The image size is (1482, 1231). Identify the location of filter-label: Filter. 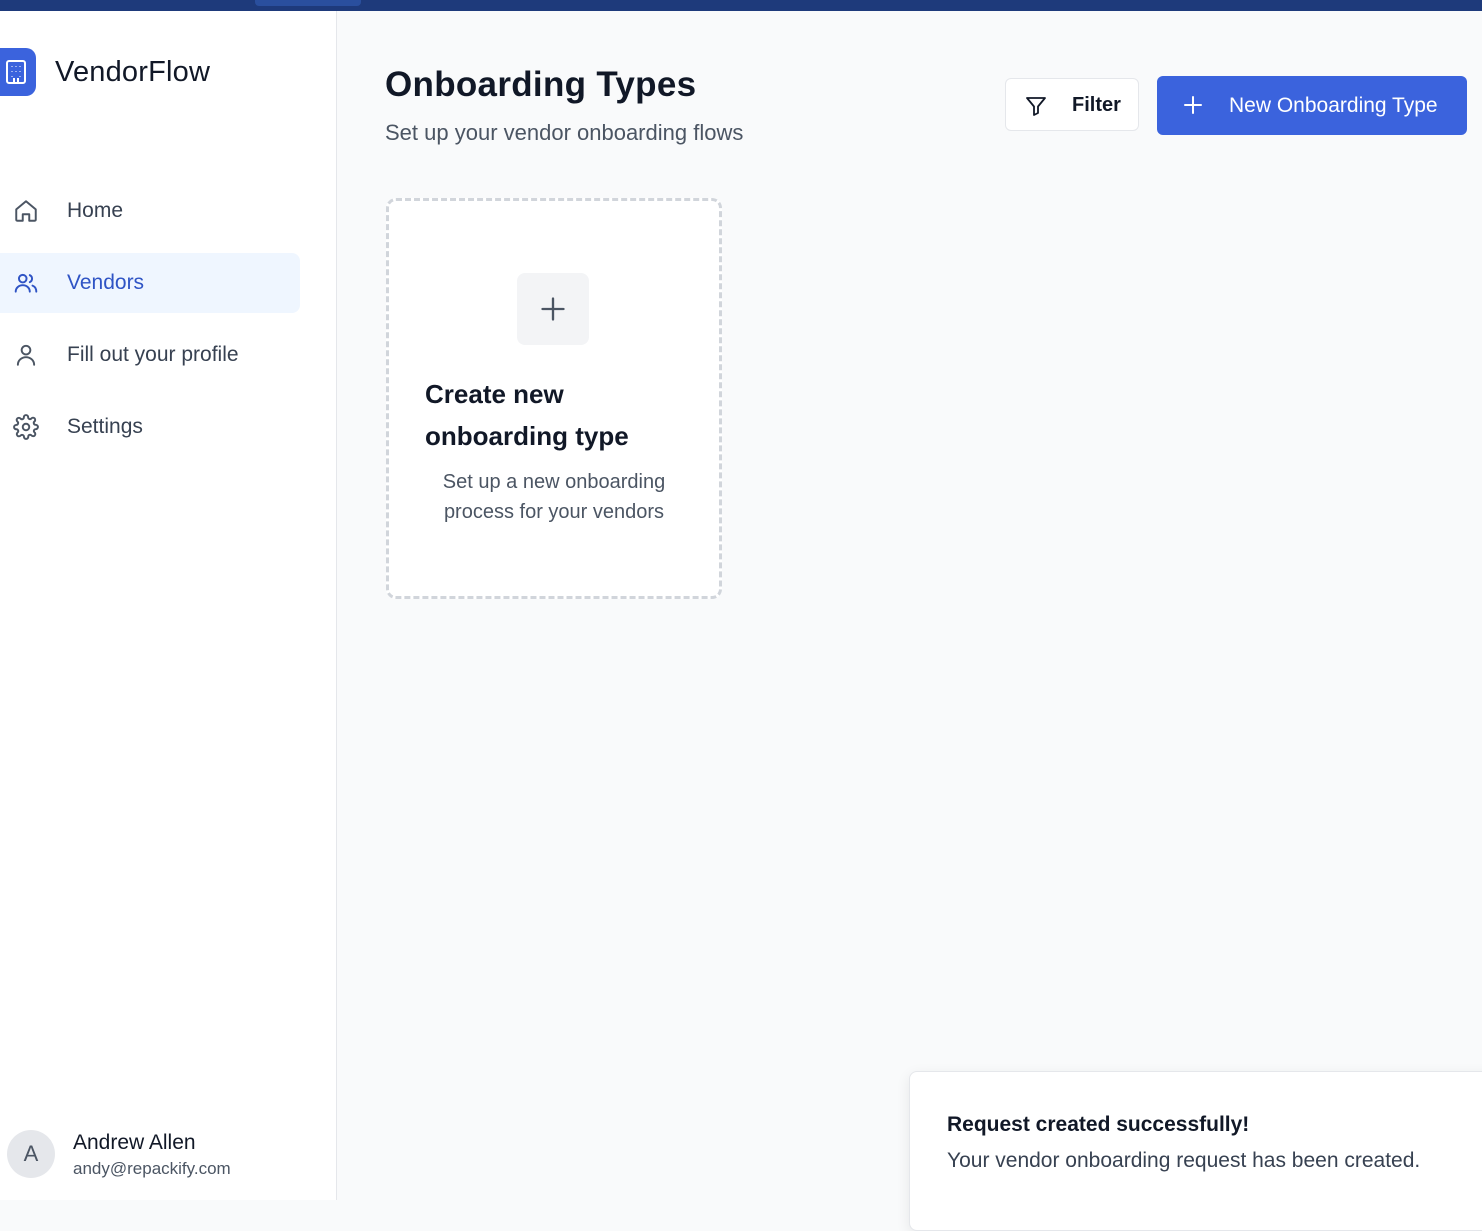
(1096, 105).